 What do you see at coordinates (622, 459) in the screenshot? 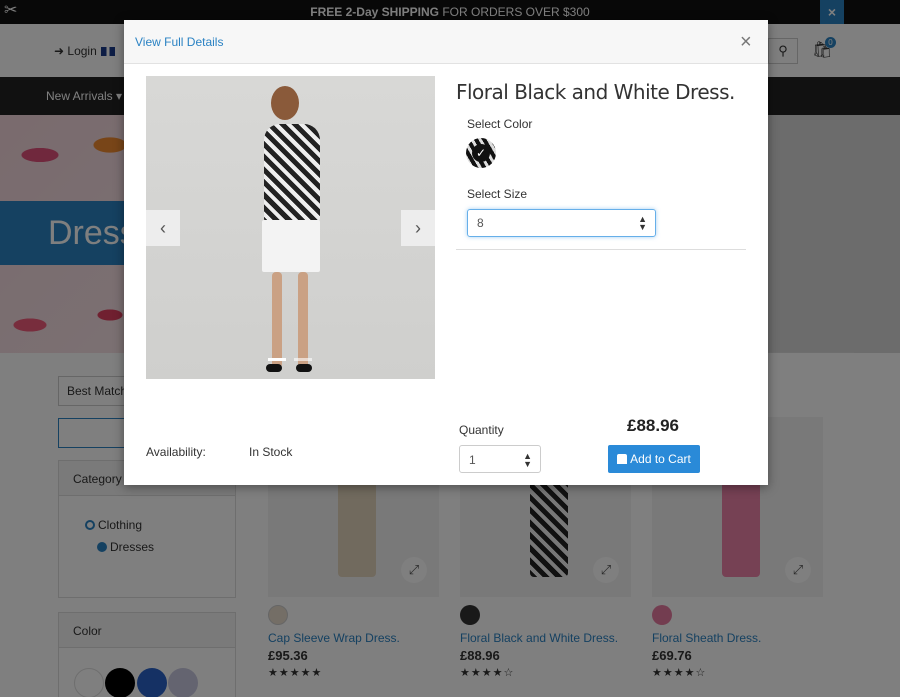
I see `shopping-bag-icon` at bounding box center [622, 459].